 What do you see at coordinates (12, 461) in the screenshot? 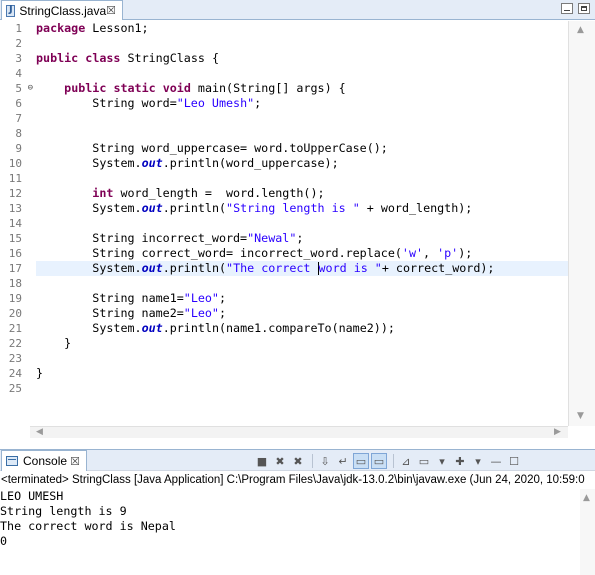
I see `console-icon` at bounding box center [12, 461].